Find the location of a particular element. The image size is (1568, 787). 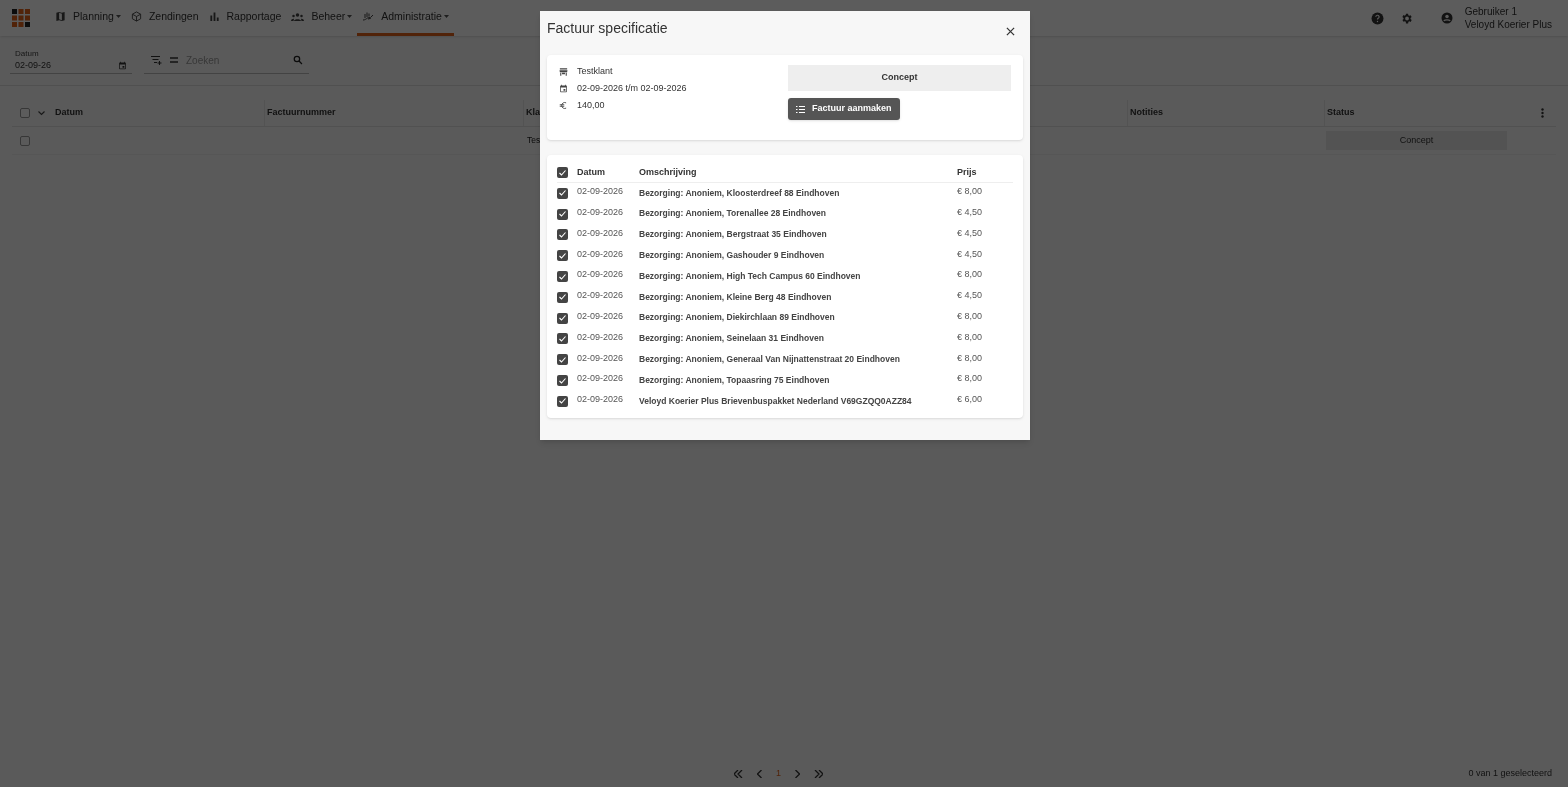

table-cell: Veloyd Koerier Plus Brievenbuspakket Nederland V69GZQQ0AZZ84 is located at coordinates (775, 400).